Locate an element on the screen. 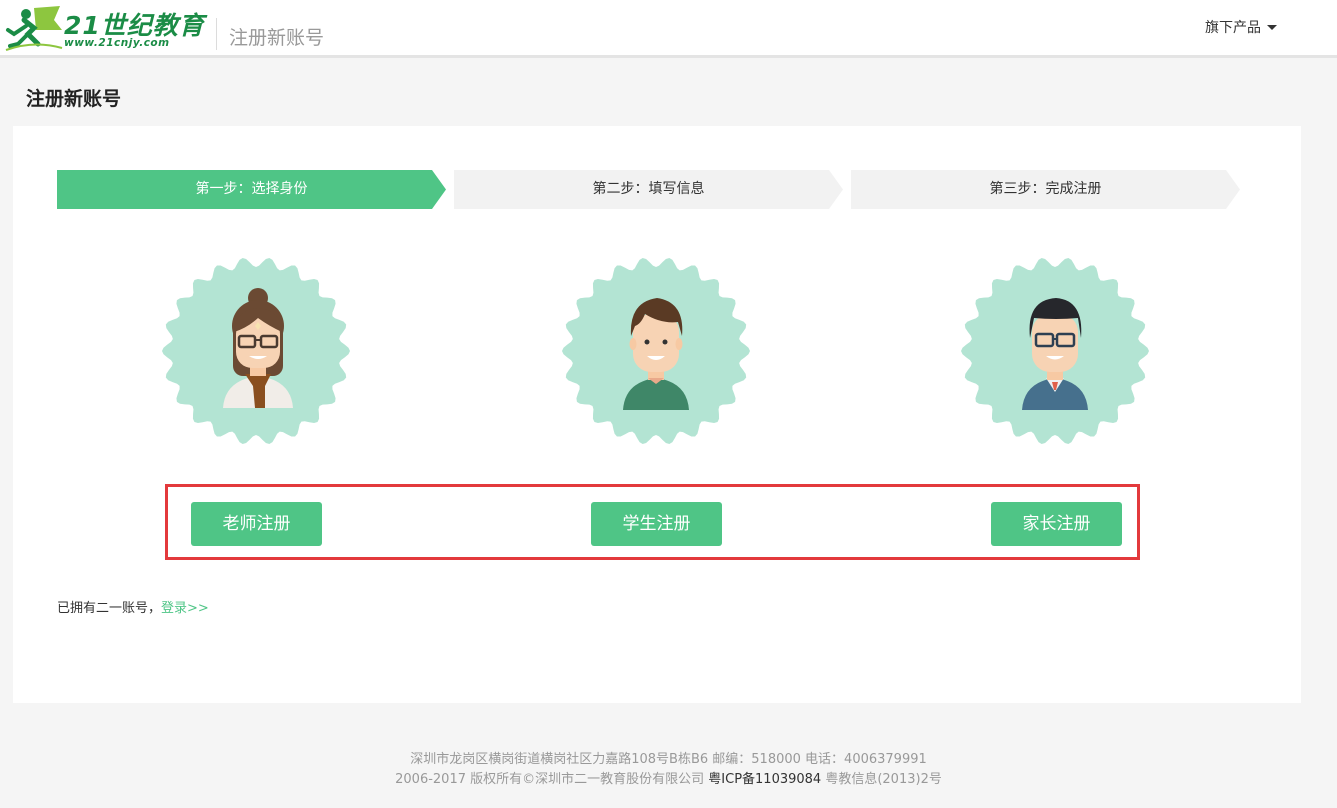 The height and width of the screenshot is (808, 1337). step-1-select-identity: 第一步：选择身份 is located at coordinates (251, 189).